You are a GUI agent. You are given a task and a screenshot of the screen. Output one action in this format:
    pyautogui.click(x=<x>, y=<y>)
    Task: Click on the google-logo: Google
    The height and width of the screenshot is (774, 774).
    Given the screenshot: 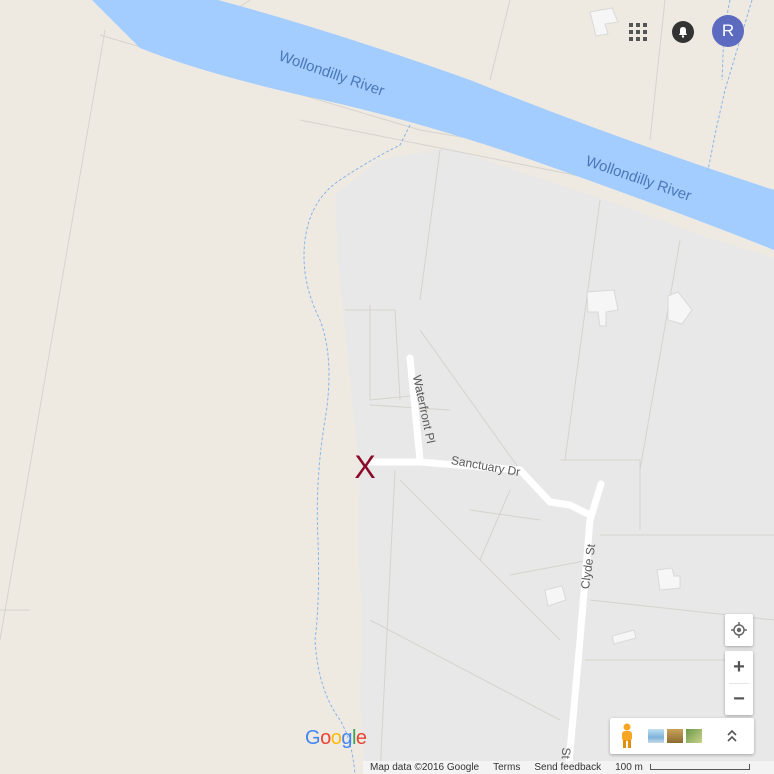 What is the action you would take?
    pyautogui.click(x=336, y=738)
    